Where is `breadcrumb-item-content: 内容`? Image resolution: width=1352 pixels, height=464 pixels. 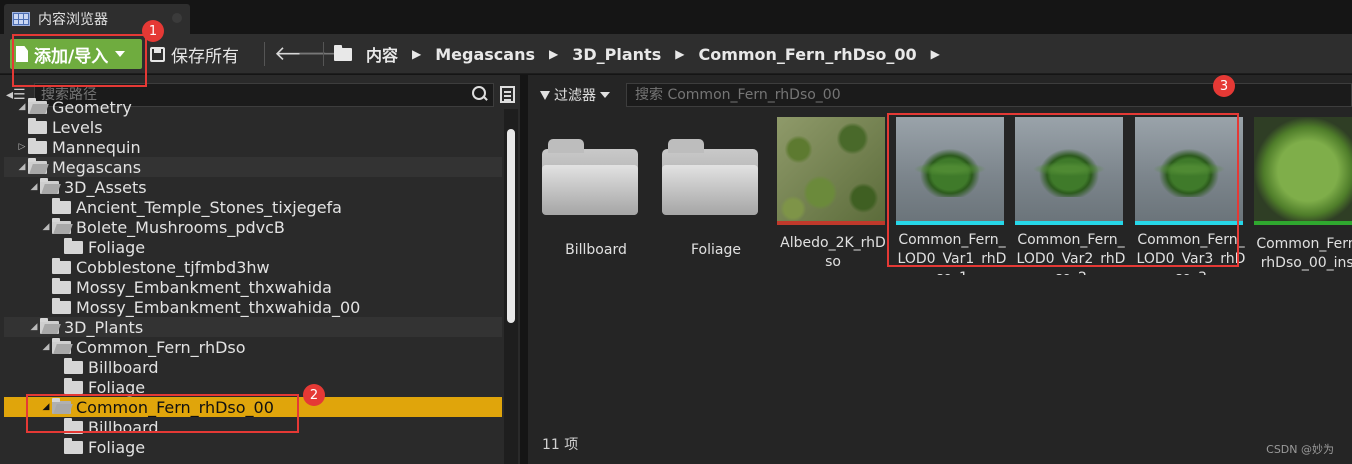
breadcrumb-item-content: 内容 is located at coordinates (382, 54).